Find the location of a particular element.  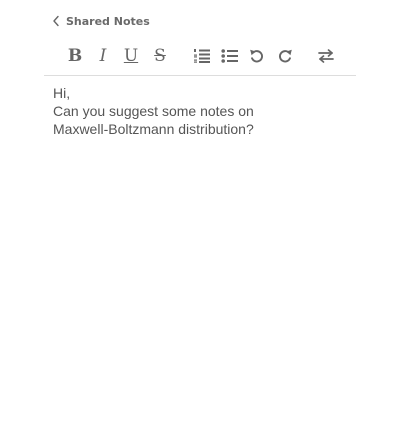

swap-icon is located at coordinates (326, 56).